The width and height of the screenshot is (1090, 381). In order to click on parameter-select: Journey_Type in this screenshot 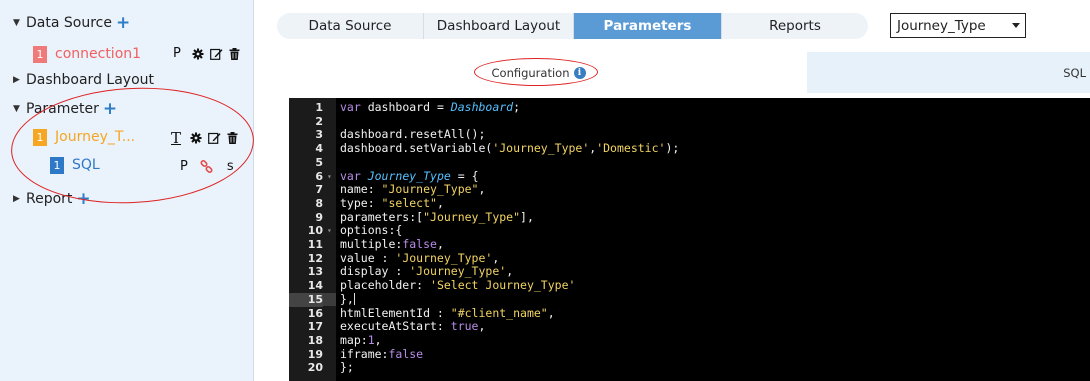, I will do `click(958, 25)`.